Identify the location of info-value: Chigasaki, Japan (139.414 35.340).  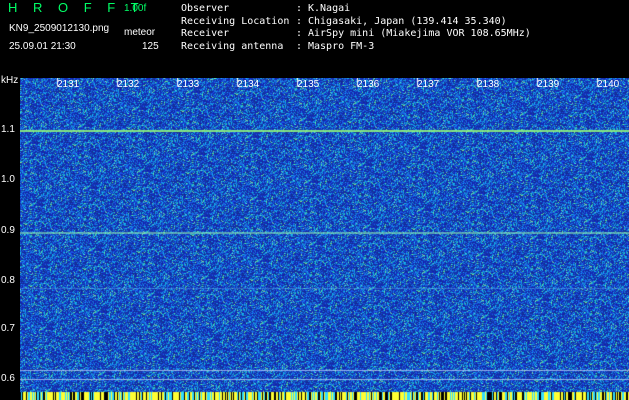
(407, 21).